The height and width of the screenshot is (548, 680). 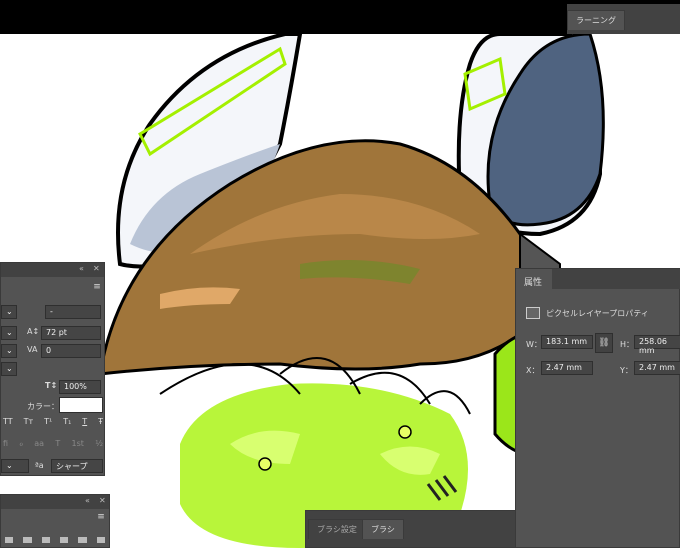 What do you see at coordinates (53, 421) in the screenshot?
I see `style-buttons-row: TT Tт T¹ T₁ T Ŧ` at bounding box center [53, 421].